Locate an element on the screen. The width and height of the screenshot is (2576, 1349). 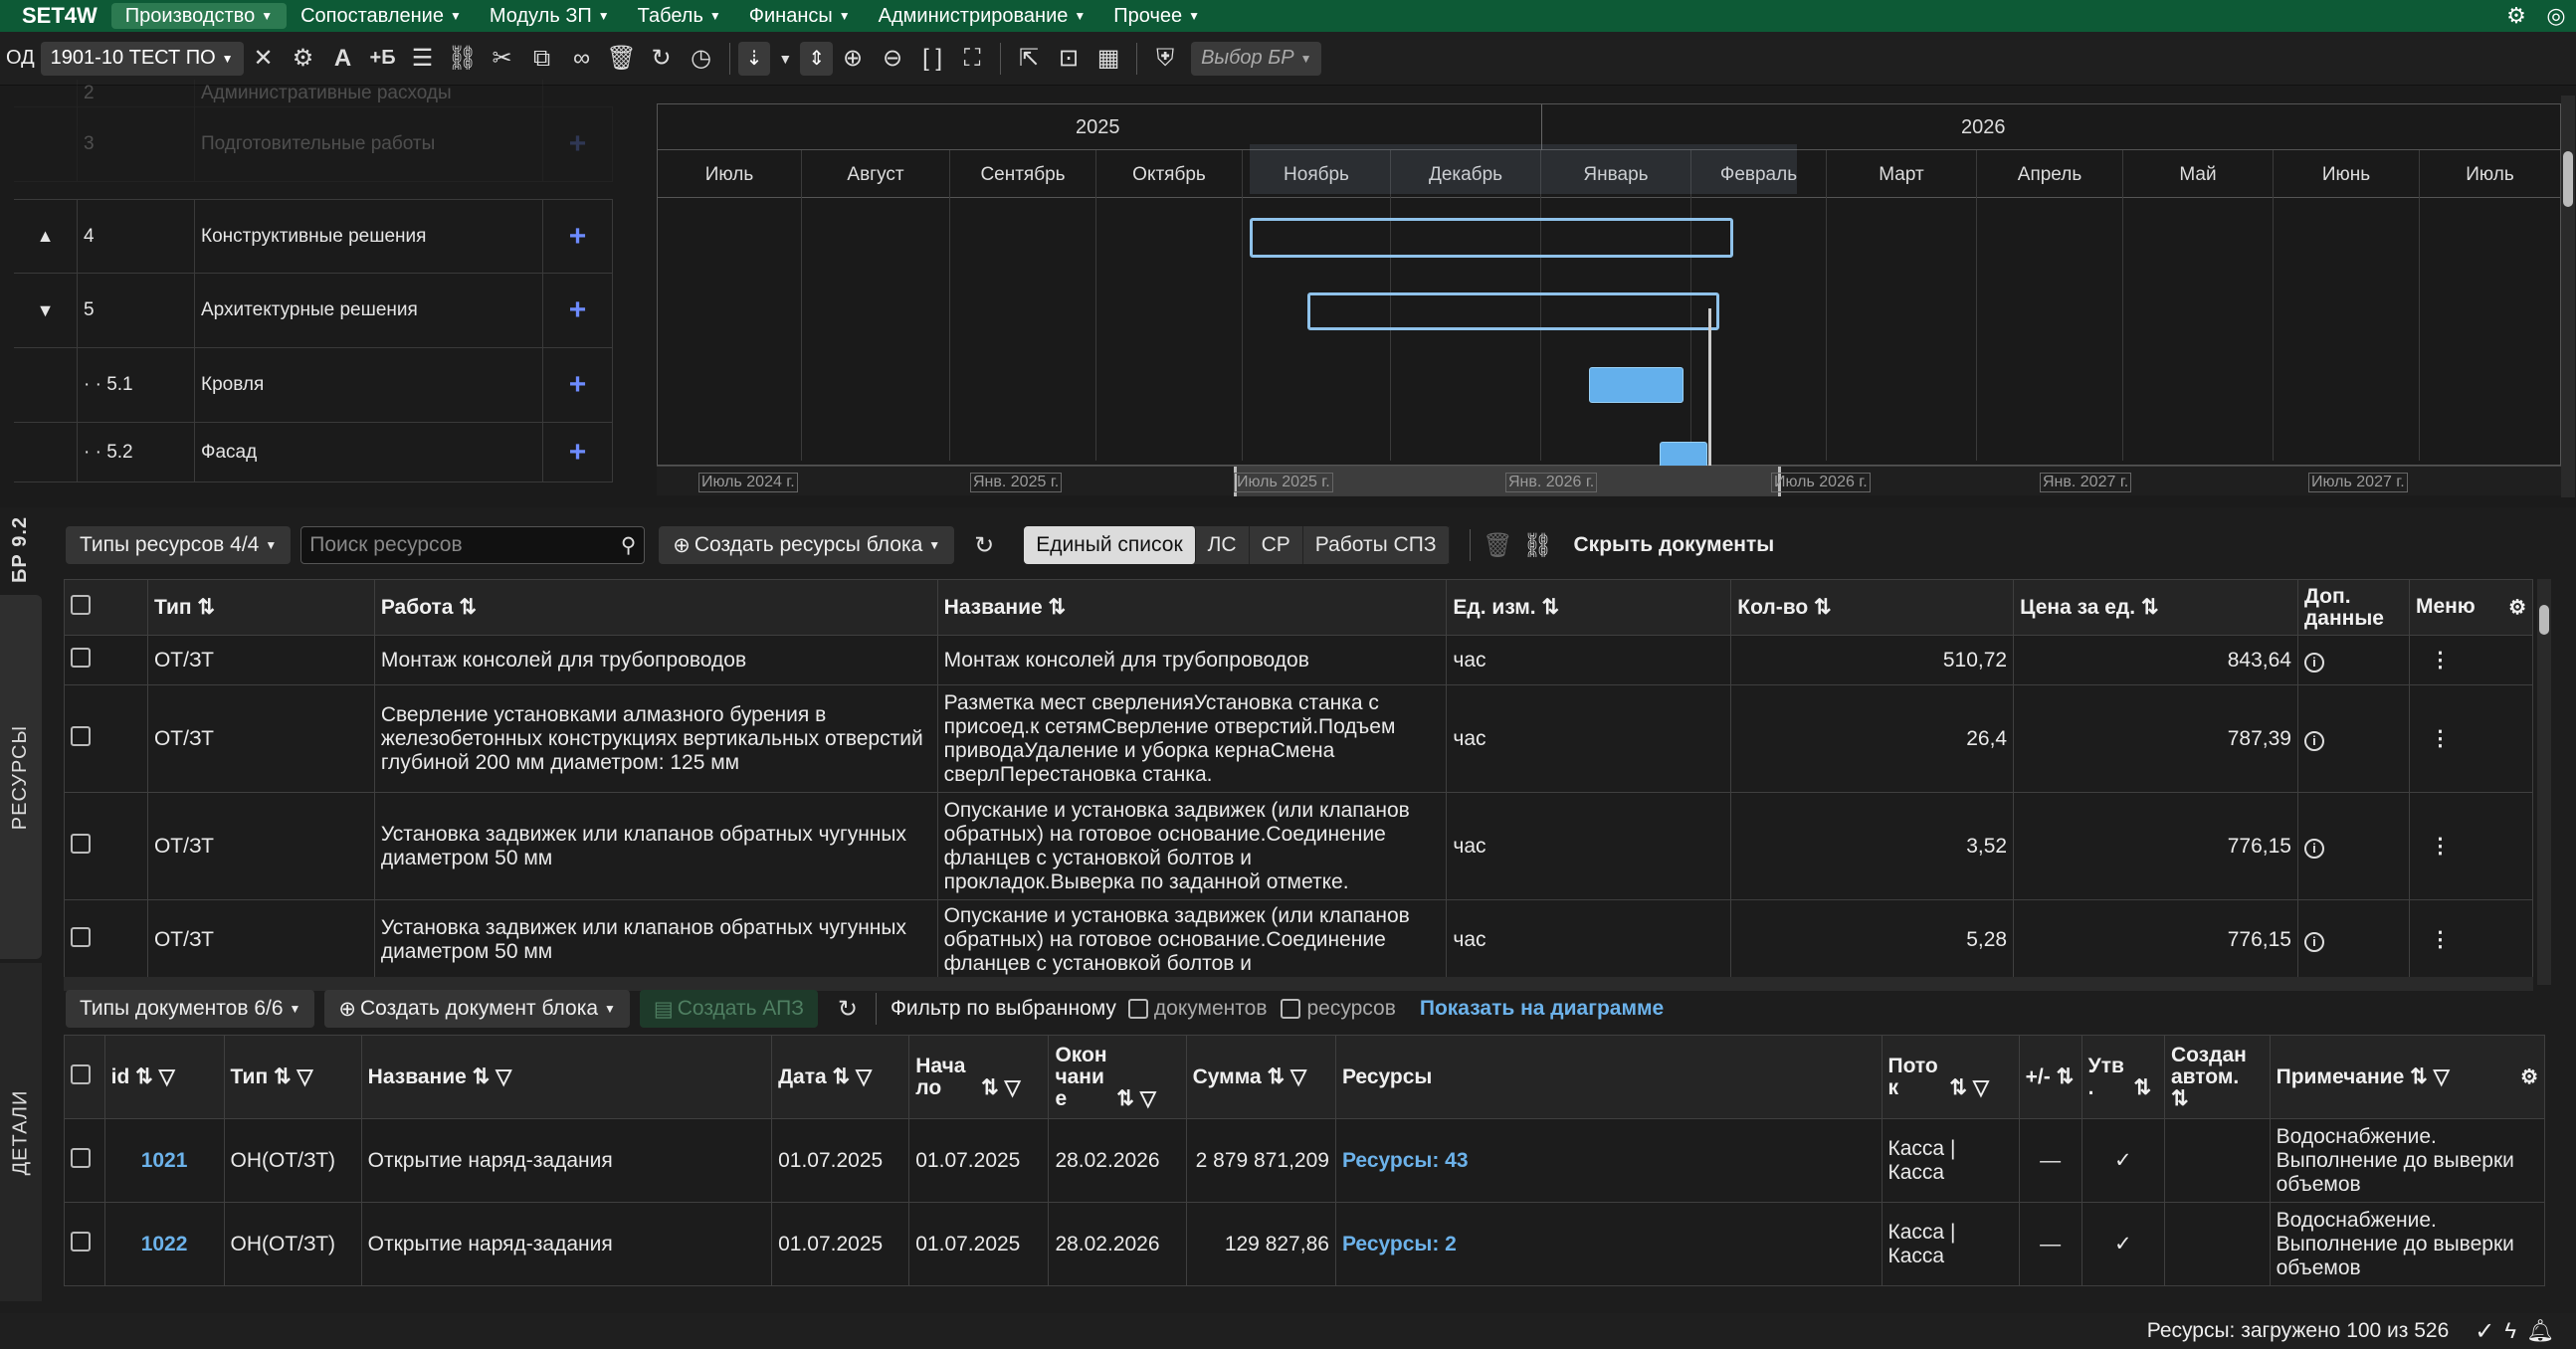
close-icon: ✕ is located at coordinates (264, 59).